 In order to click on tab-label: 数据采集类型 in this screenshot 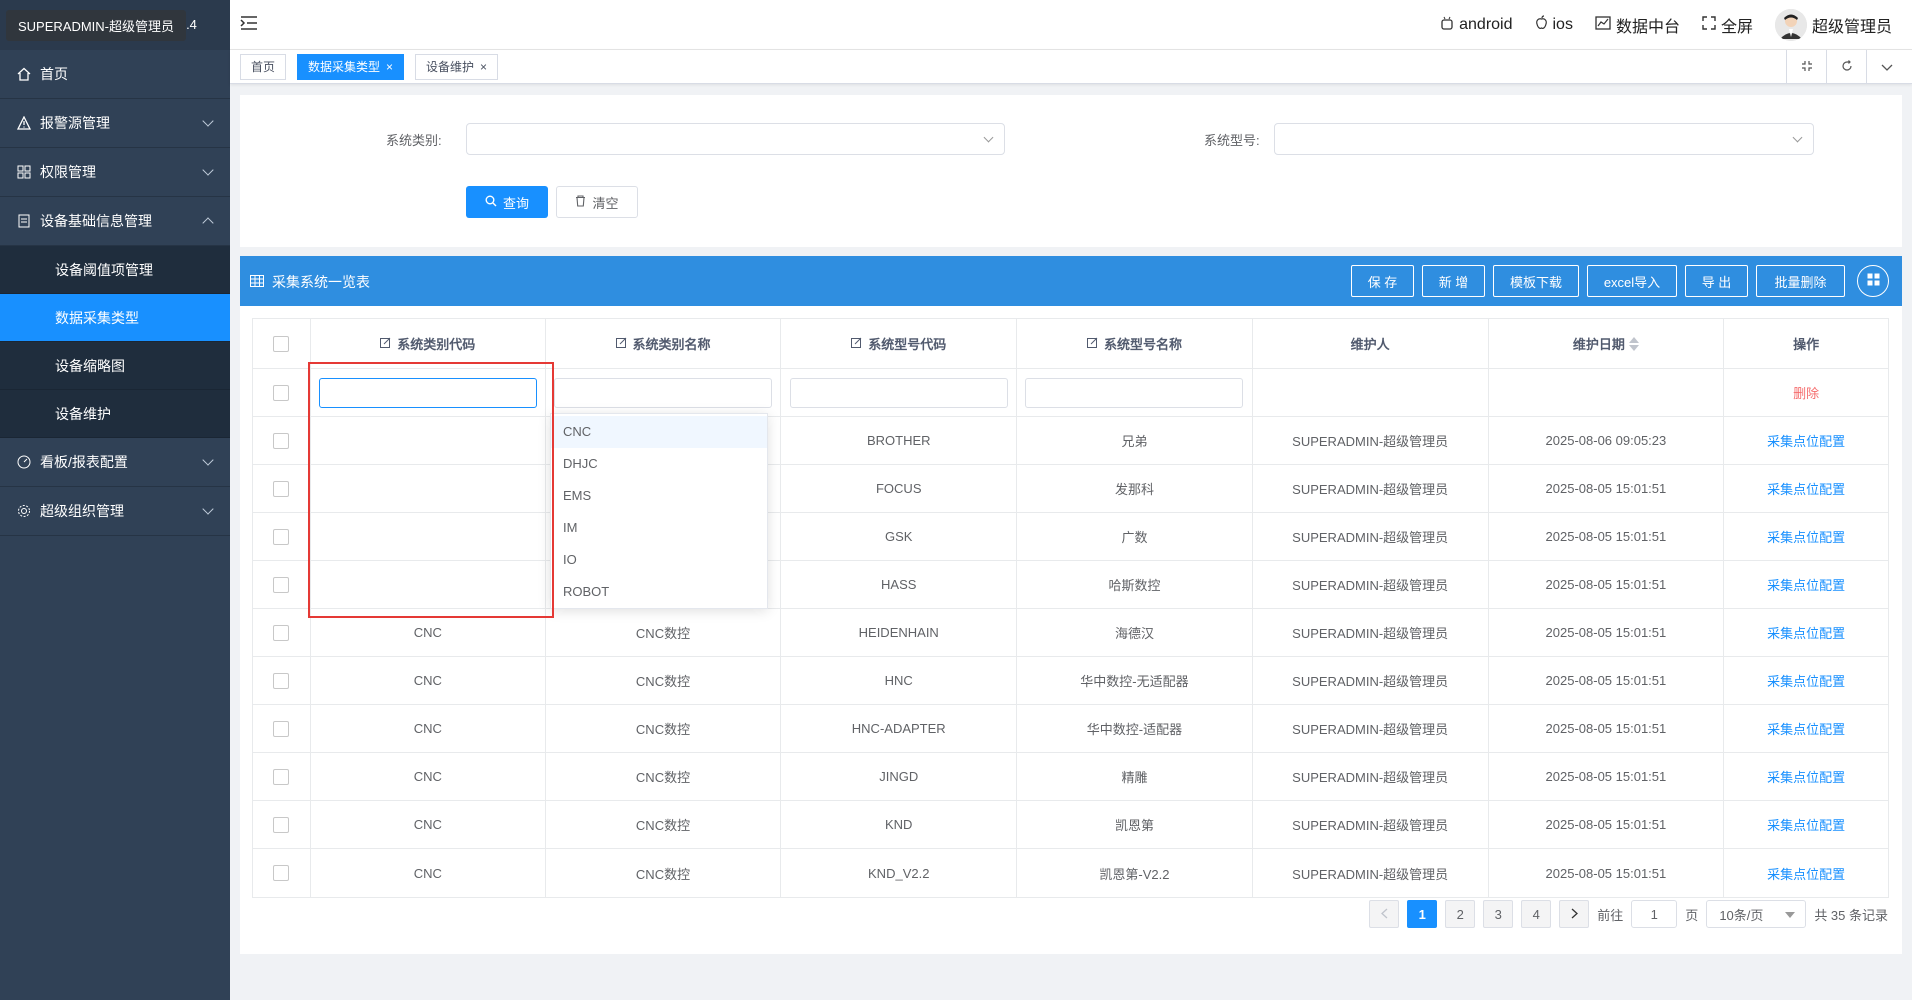, I will do `click(344, 67)`.